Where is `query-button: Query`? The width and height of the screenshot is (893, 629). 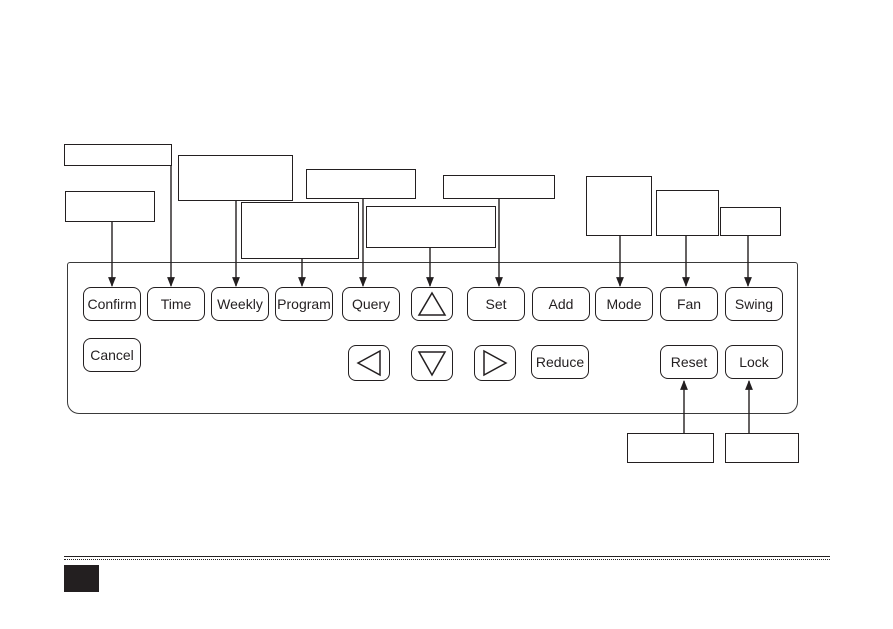 query-button: Query is located at coordinates (371, 304).